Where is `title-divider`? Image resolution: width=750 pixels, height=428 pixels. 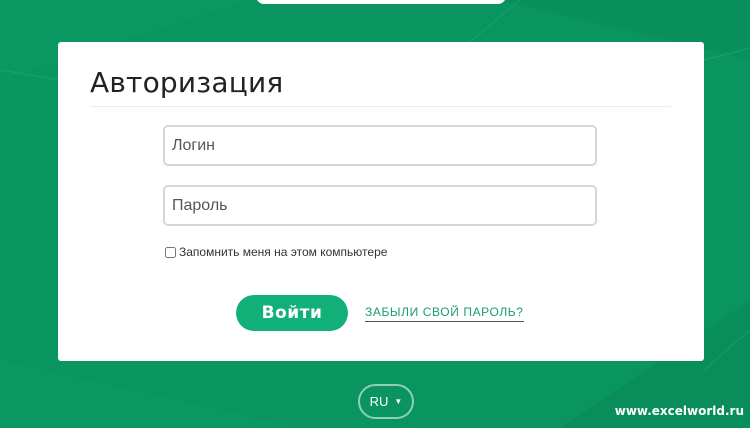
title-divider is located at coordinates (380, 106).